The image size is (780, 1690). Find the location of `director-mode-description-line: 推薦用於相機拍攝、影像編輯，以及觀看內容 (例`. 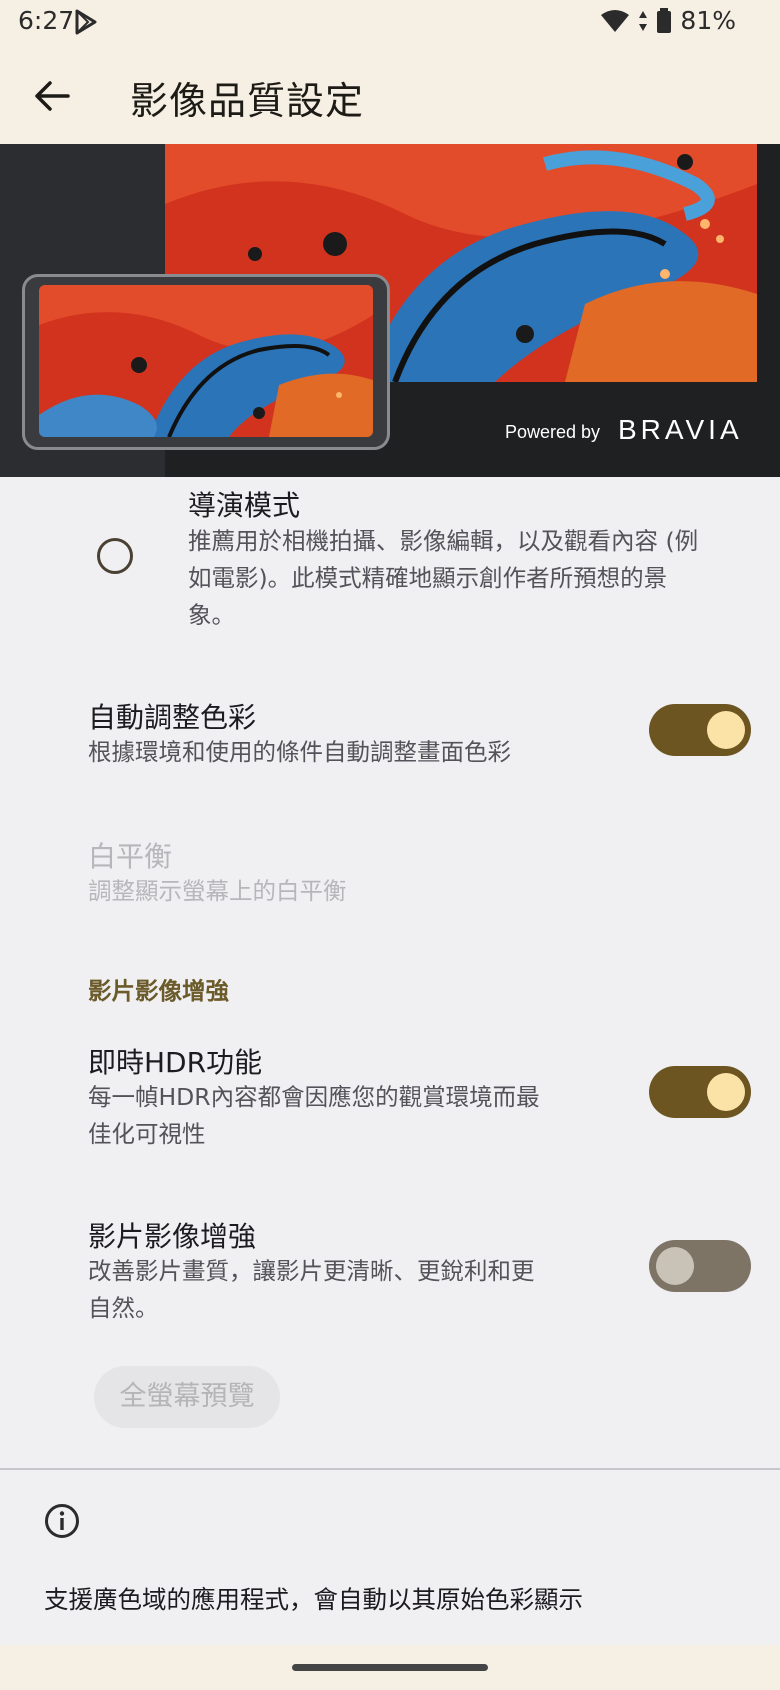

director-mode-description-line: 推薦用於相機拍攝、影像編輯，以及觀看內容 (例 is located at coordinates (443, 541).